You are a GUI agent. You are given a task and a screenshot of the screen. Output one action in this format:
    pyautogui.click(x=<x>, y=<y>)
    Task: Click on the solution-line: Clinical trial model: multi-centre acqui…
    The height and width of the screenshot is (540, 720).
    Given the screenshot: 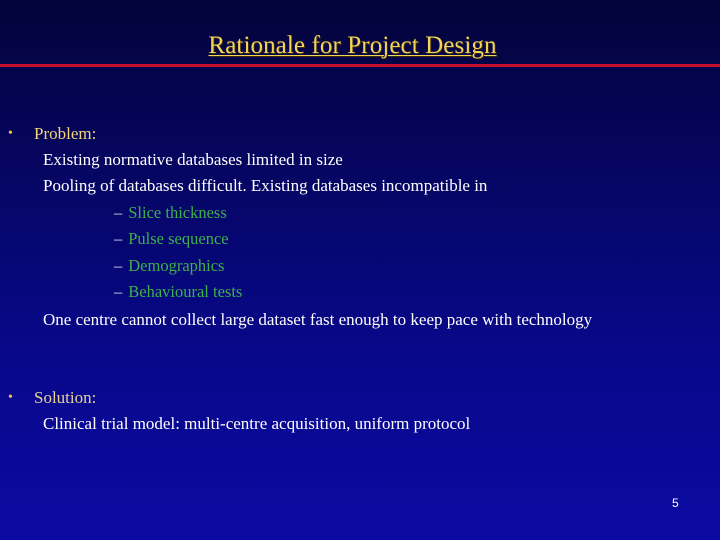 What is the action you would take?
    pyautogui.click(x=257, y=423)
    